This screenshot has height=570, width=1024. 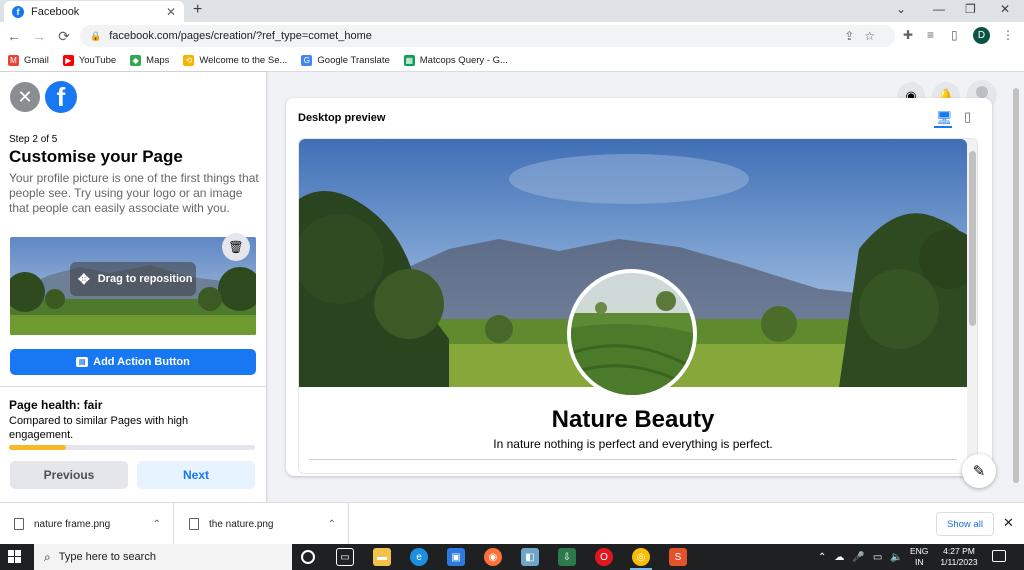 I want to click on preview-scrollbar-thumb, so click(x=972, y=238).